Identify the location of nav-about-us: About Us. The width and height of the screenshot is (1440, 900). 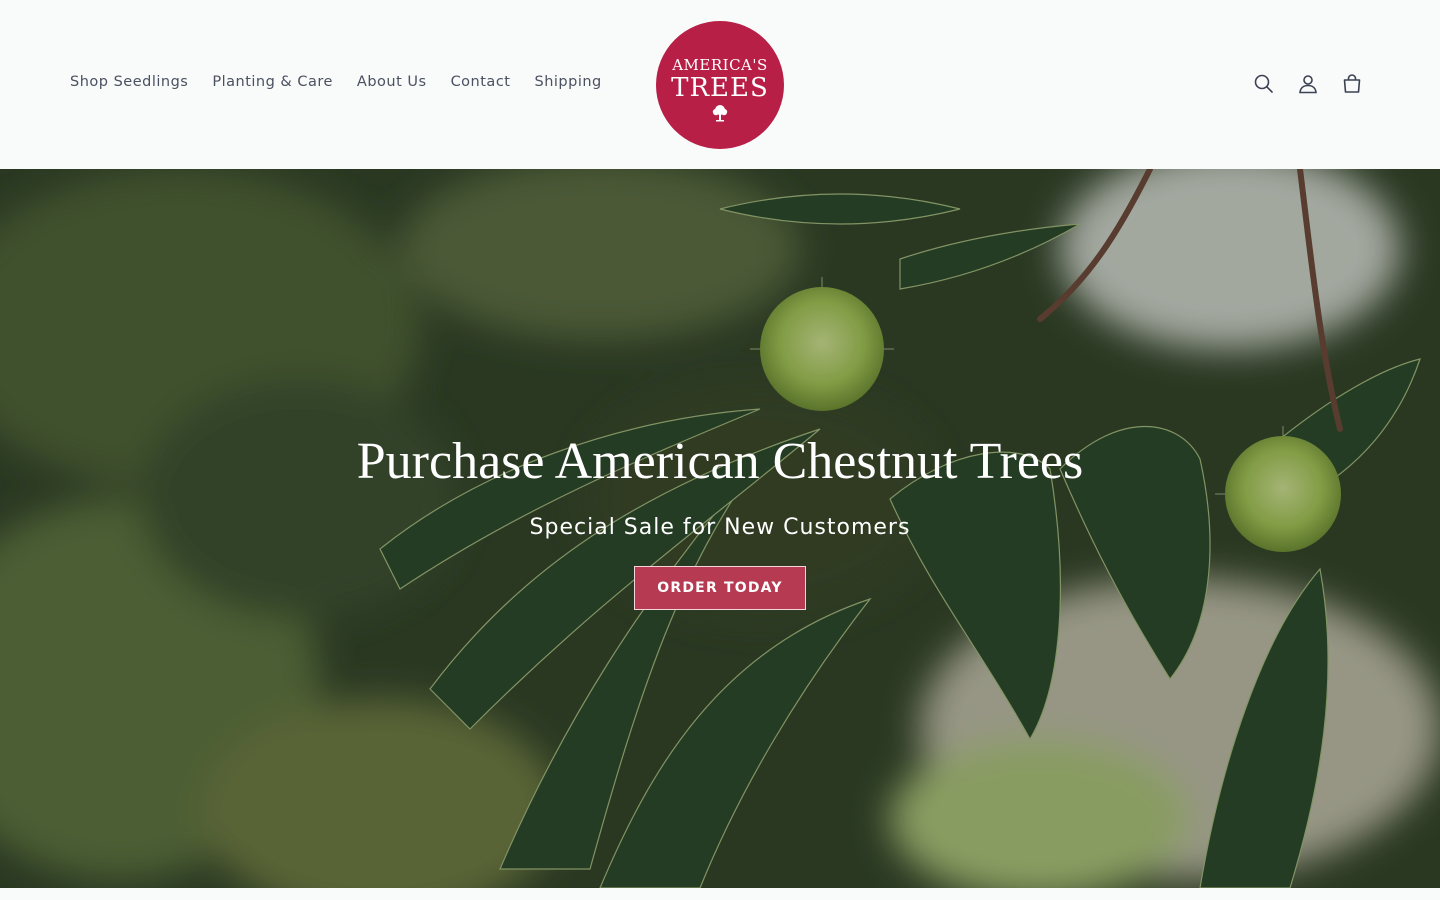
(392, 82).